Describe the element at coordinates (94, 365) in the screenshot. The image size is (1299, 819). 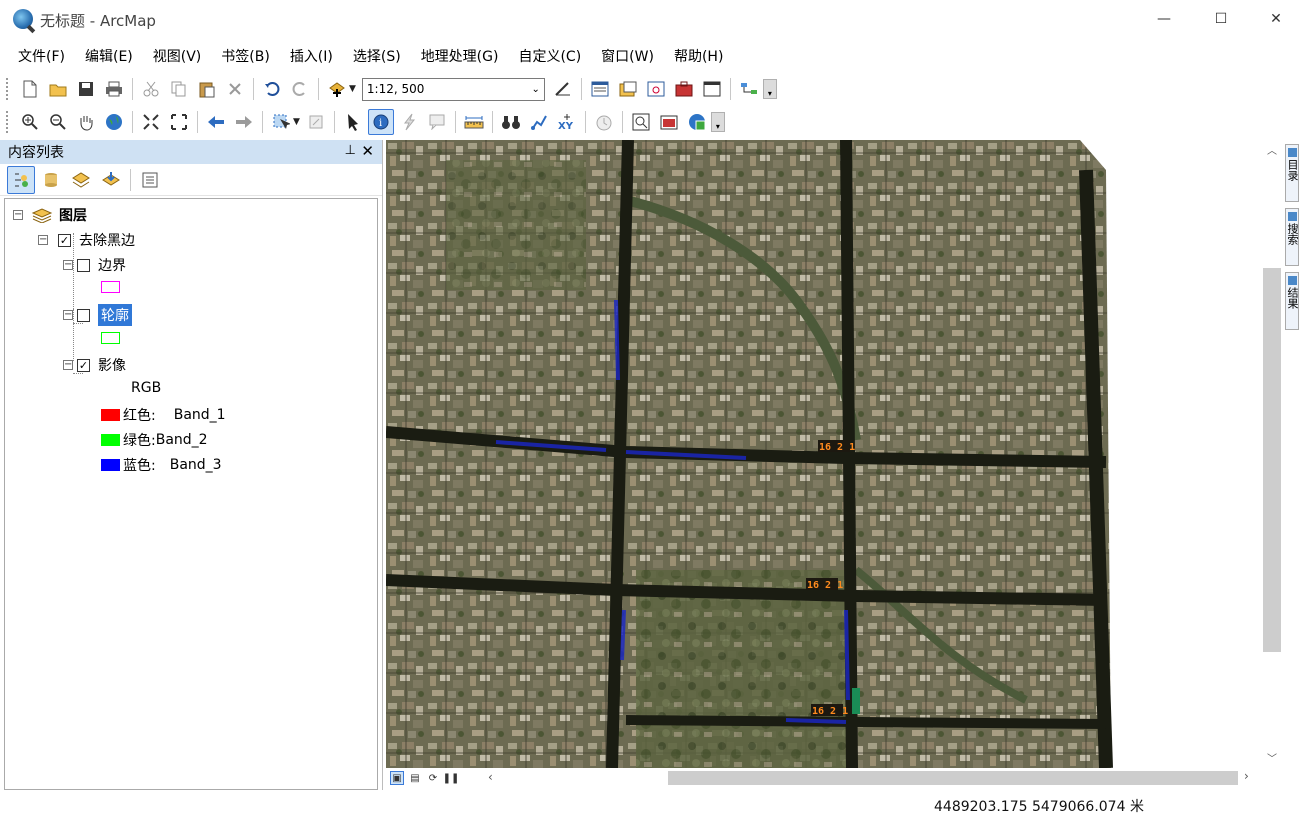
I see `layer-image: − ✓ 影像` at that location.